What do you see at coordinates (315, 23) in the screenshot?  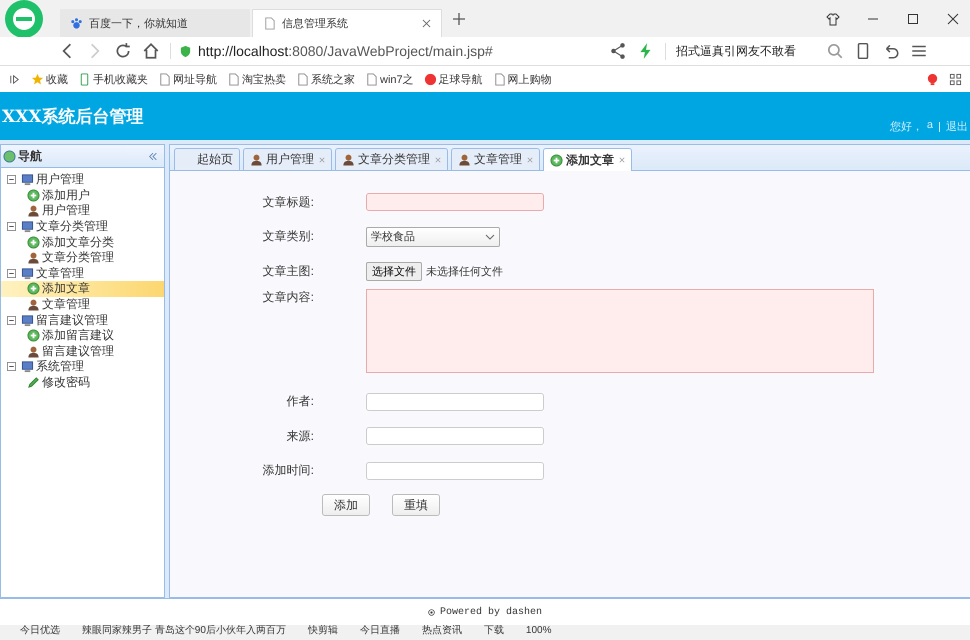 I see `browser-tab-title: 信息管理系统` at bounding box center [315, 23].